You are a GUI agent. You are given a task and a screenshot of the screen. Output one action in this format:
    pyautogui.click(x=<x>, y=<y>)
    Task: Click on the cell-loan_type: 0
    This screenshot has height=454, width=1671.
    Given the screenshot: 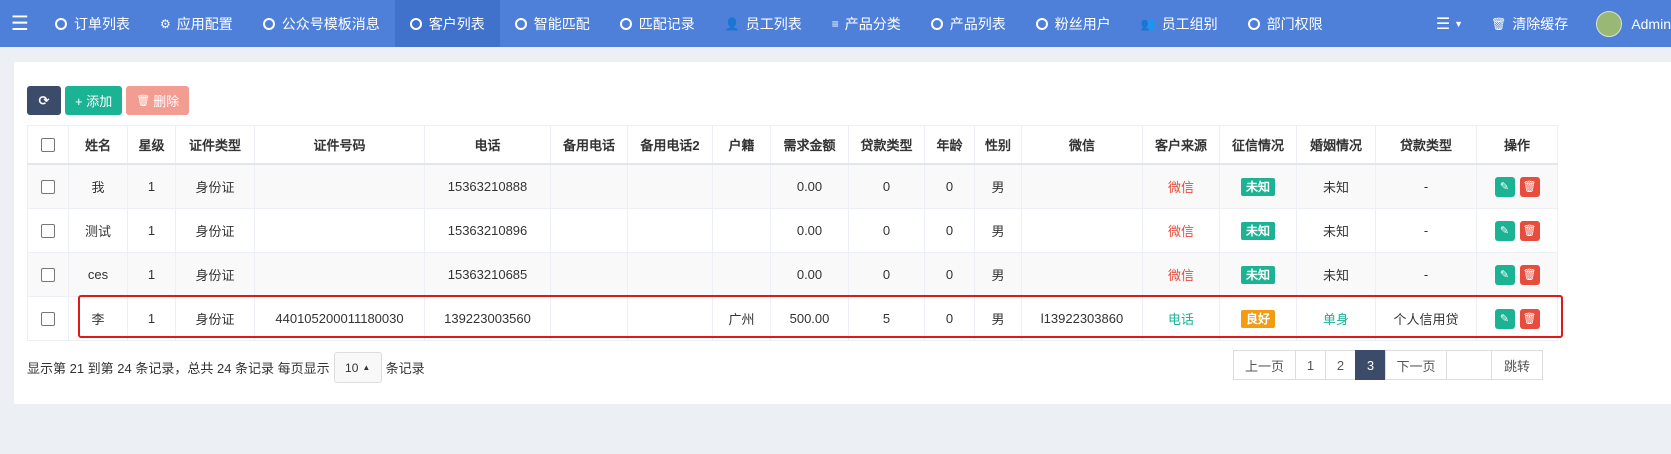 What is the action you would take?
    pyautogui.click(x=886, y=230)
    